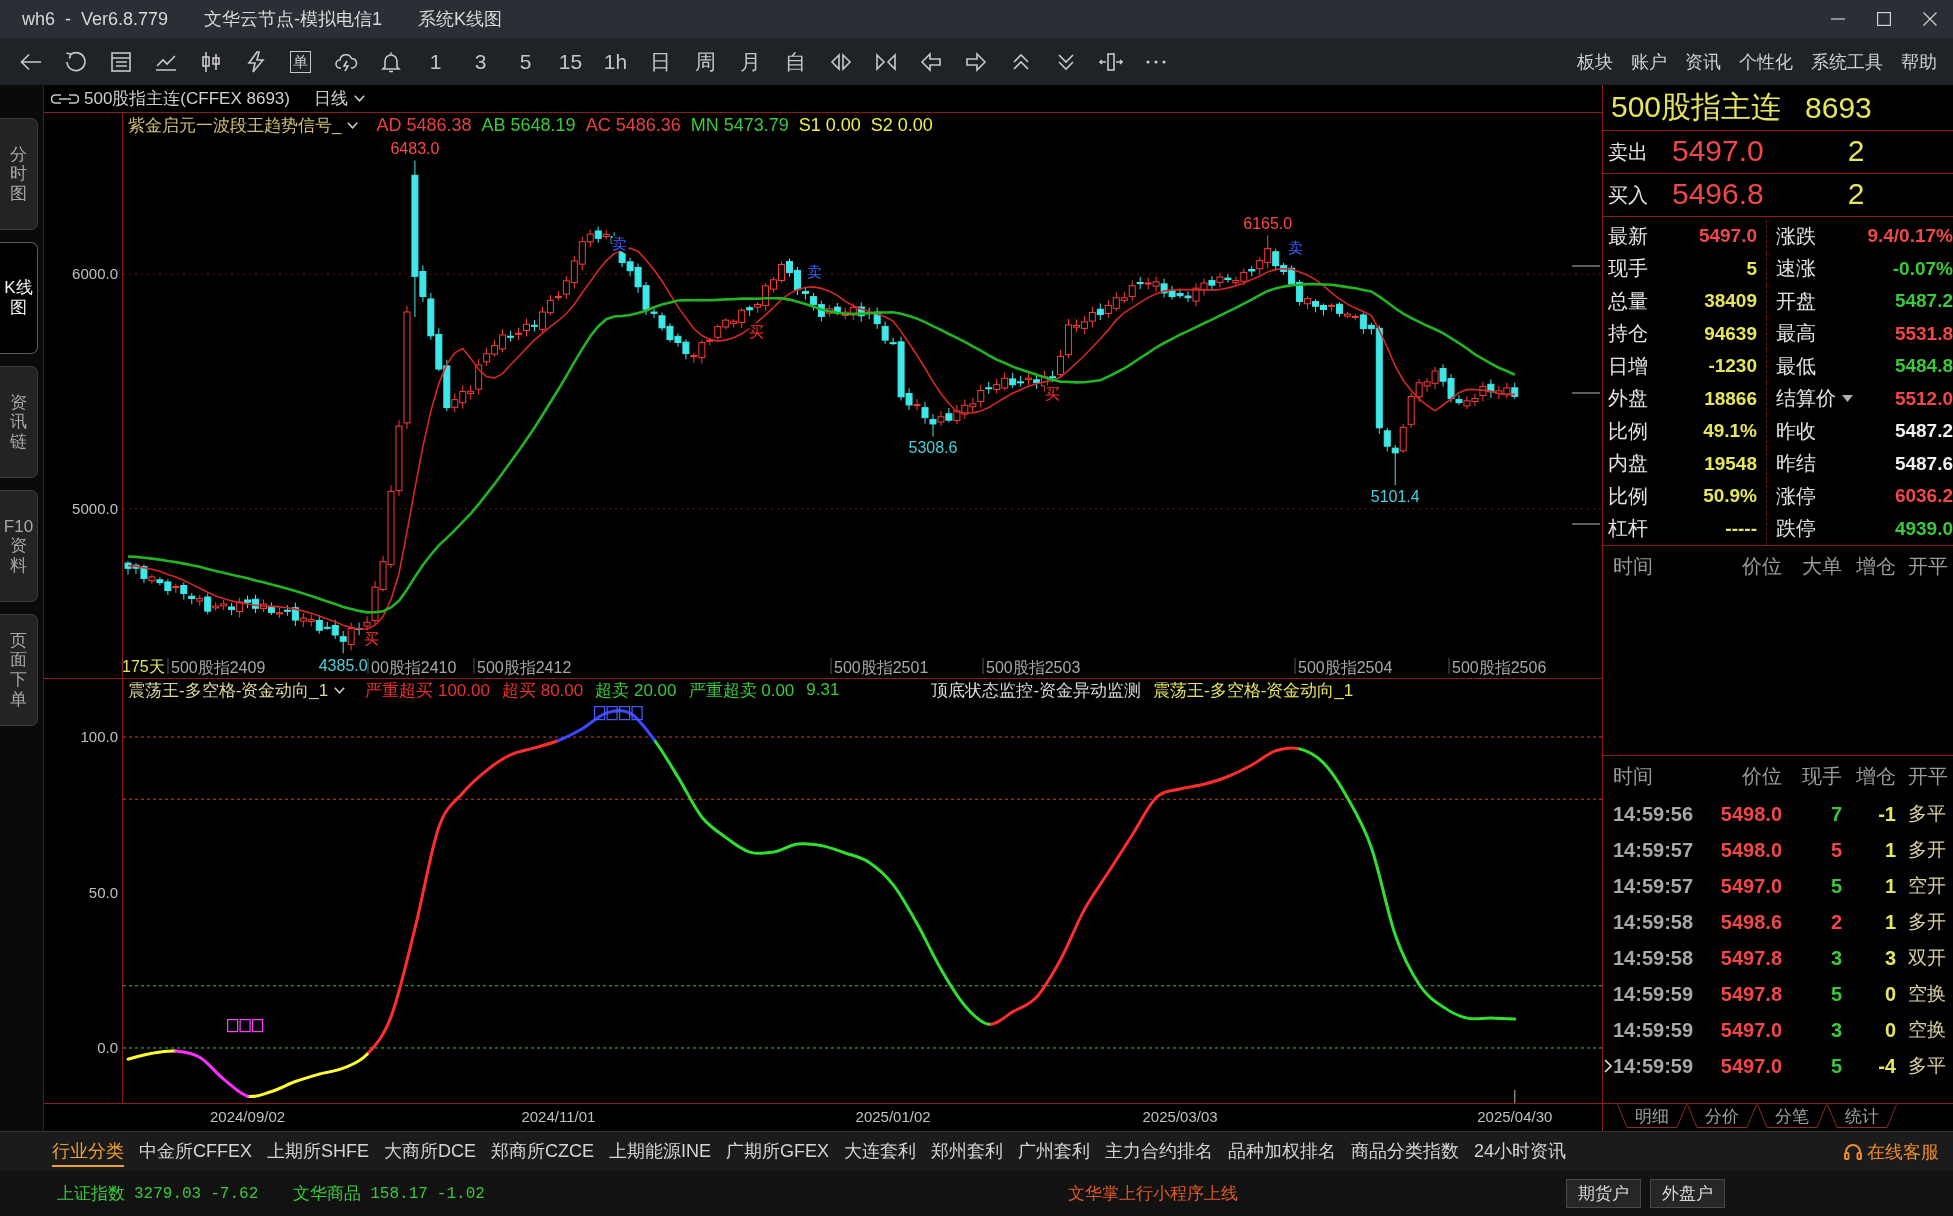 The width and height of the screenshot is (1953, 1216). Describe the element at coordinates (1054, 1151) in the screenshot. I see `category-tab: 广州套利` at that location.